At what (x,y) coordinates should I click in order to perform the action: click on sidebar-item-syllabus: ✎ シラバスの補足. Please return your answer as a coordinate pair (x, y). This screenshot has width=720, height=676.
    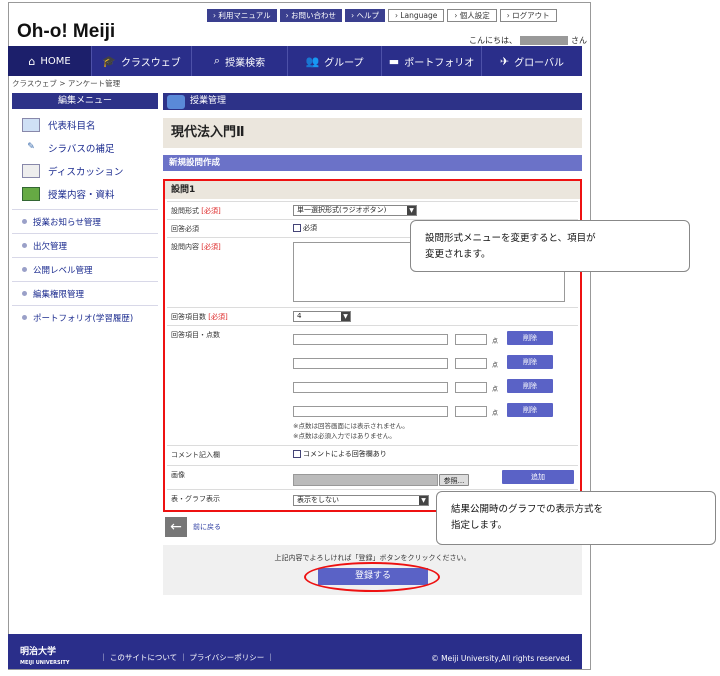
    Looking at the image, I should click on (85, 147).